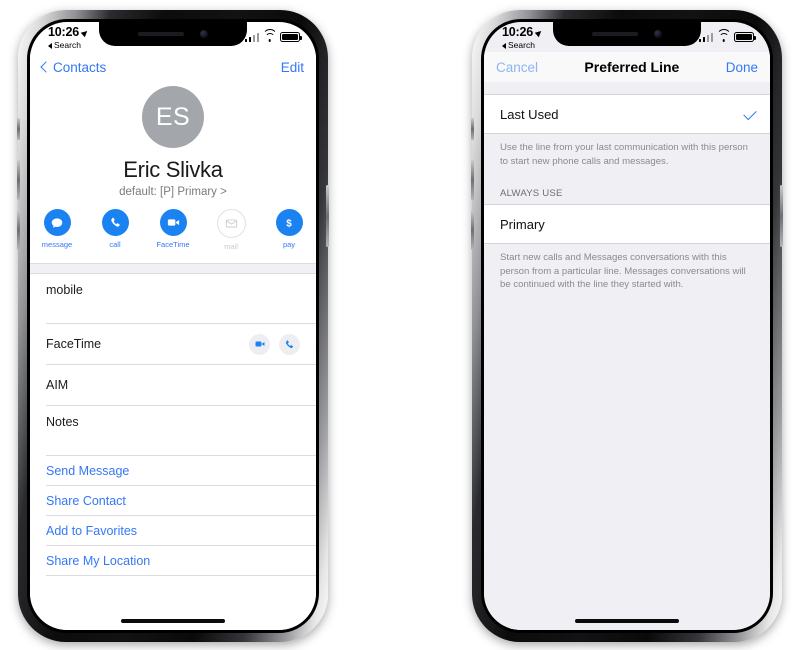 Image resolution: width=800 pixels, height=650 pixels. What do you see at coordinates (742, 67) in the screenshot?
I see `done-button: Done` at bounding box center [742, 67].